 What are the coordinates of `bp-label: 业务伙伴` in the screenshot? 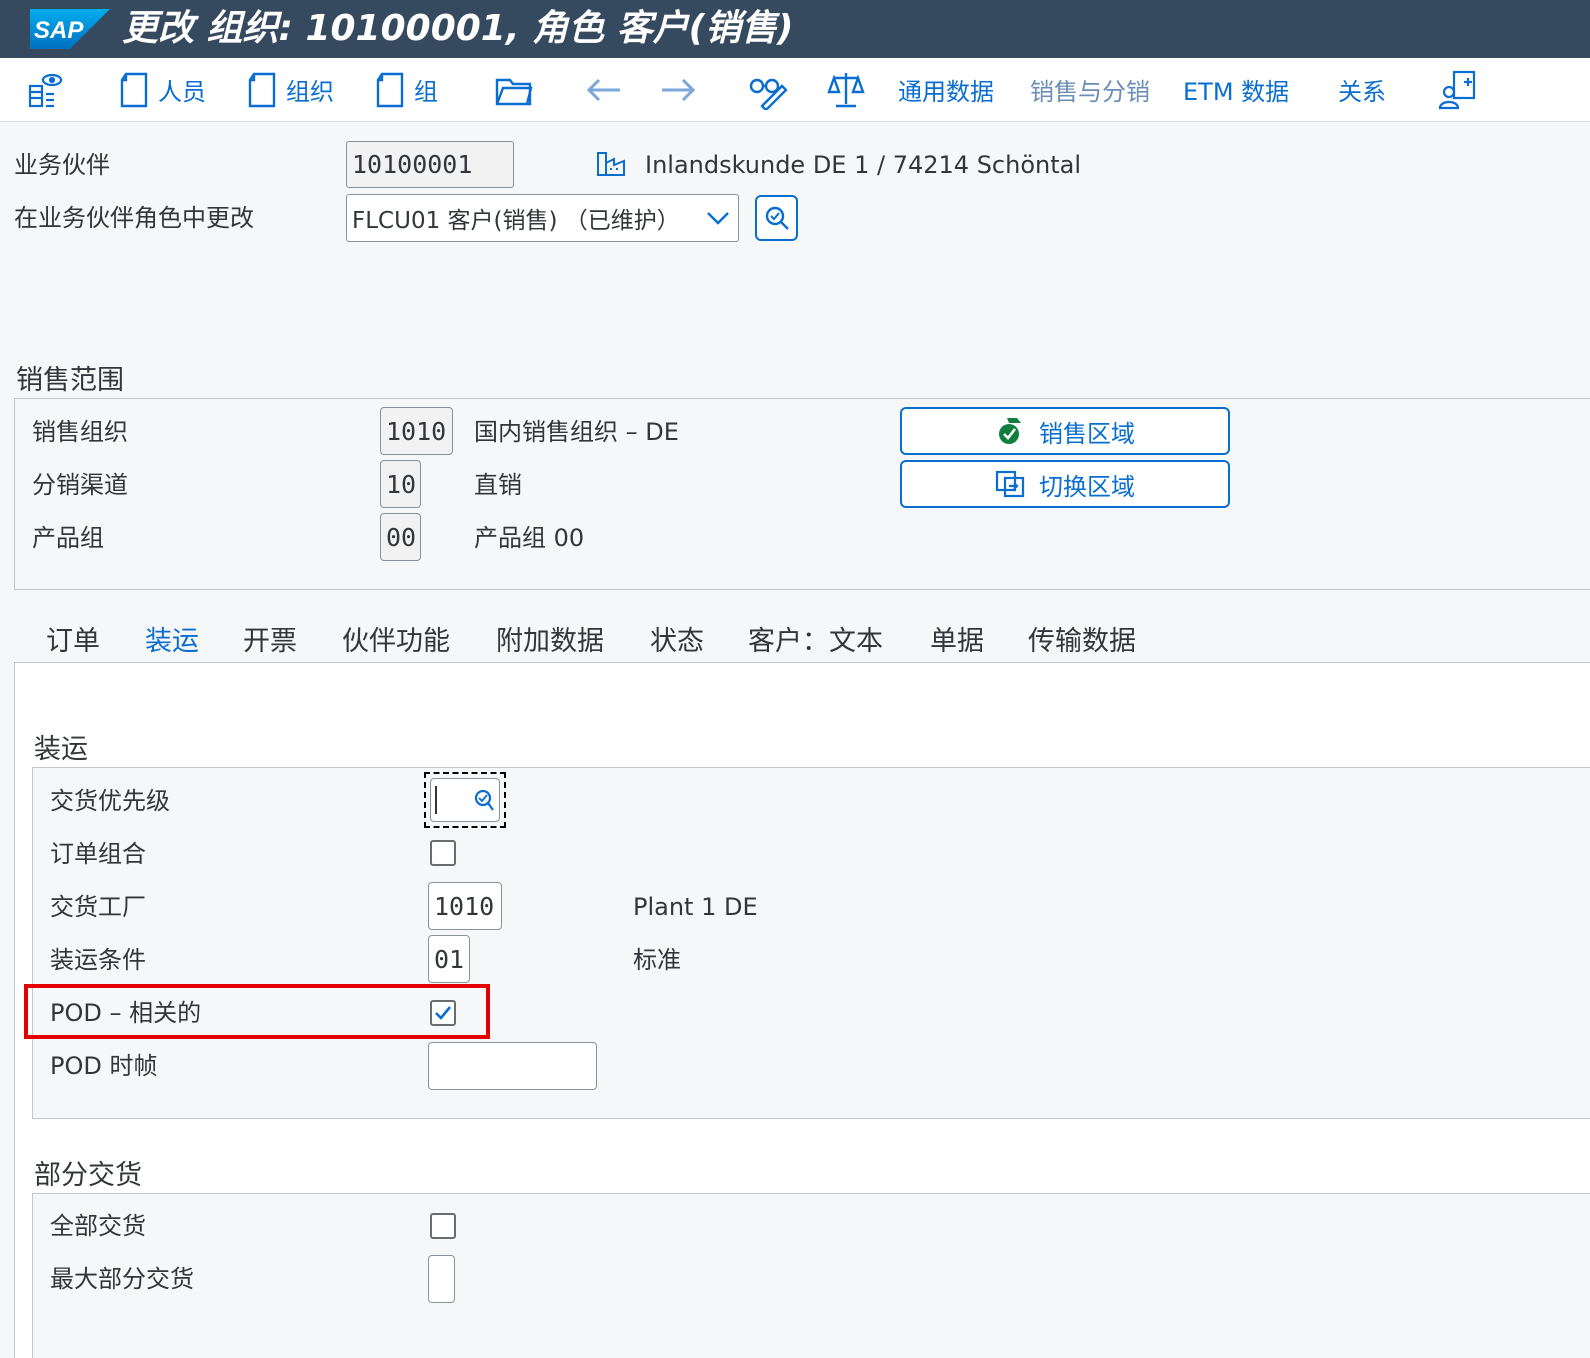 It's located at (62, 165).